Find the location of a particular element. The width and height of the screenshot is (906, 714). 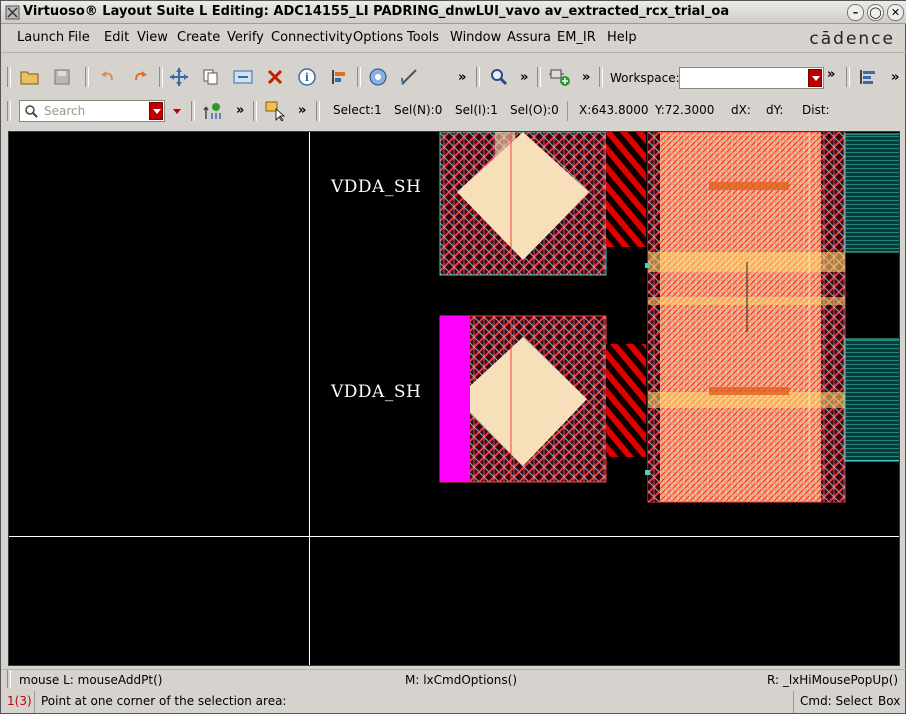

grid-line-horizontal is located at coordinates (454, 536).